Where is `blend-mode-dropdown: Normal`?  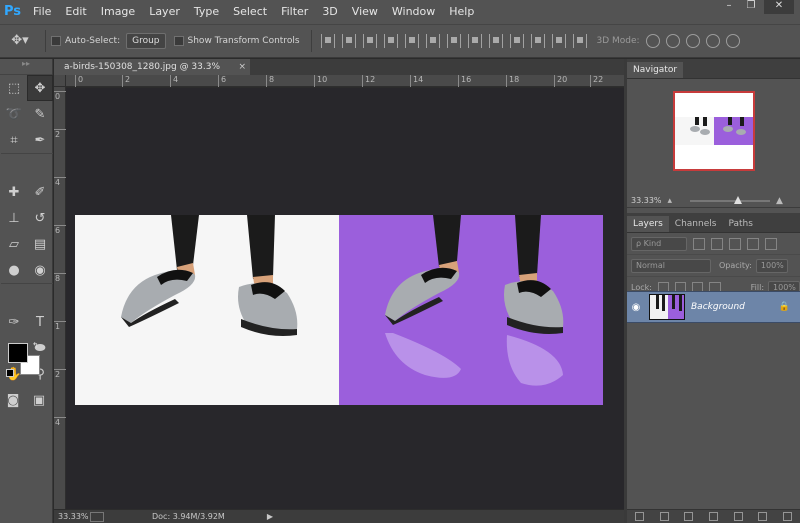
blend-mode-dropdown: Normal is located at coordinates (671, 265).